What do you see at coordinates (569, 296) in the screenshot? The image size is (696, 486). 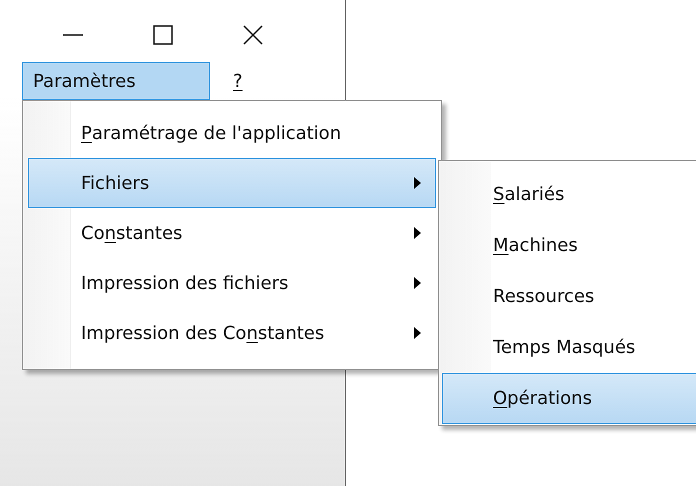 I see `submenu-item: Ressources` at bounding box center [569, 296].